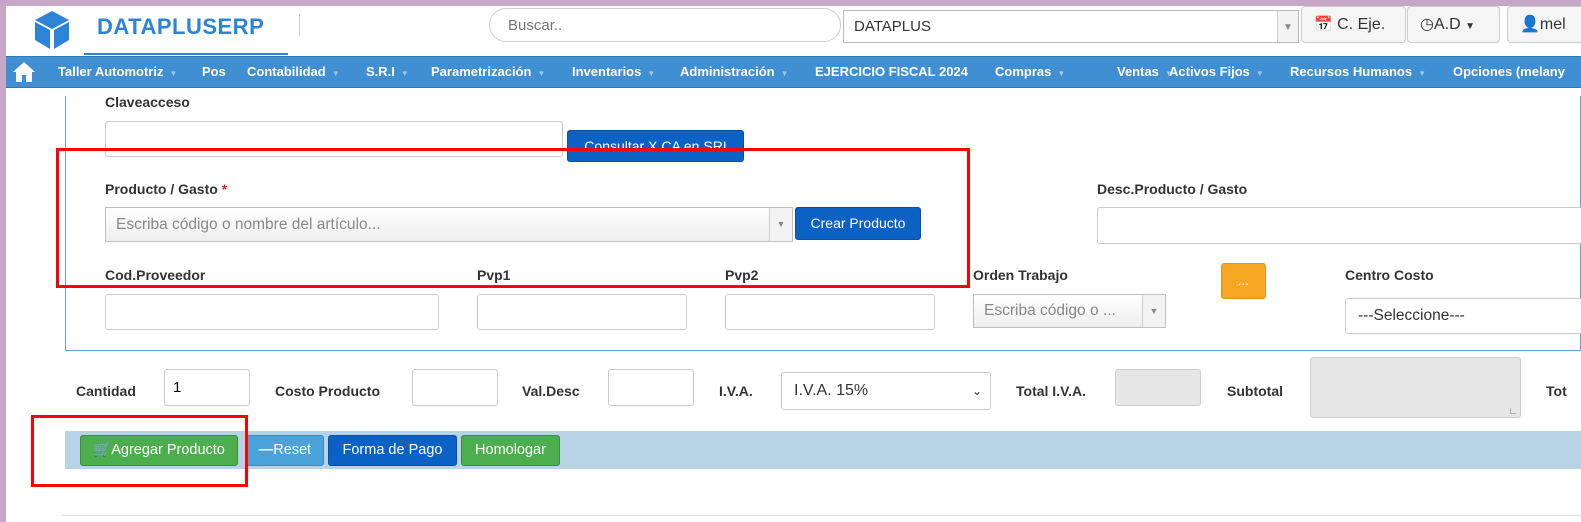  I want to click on ad-button-label: A.D, so click(1447, 24).